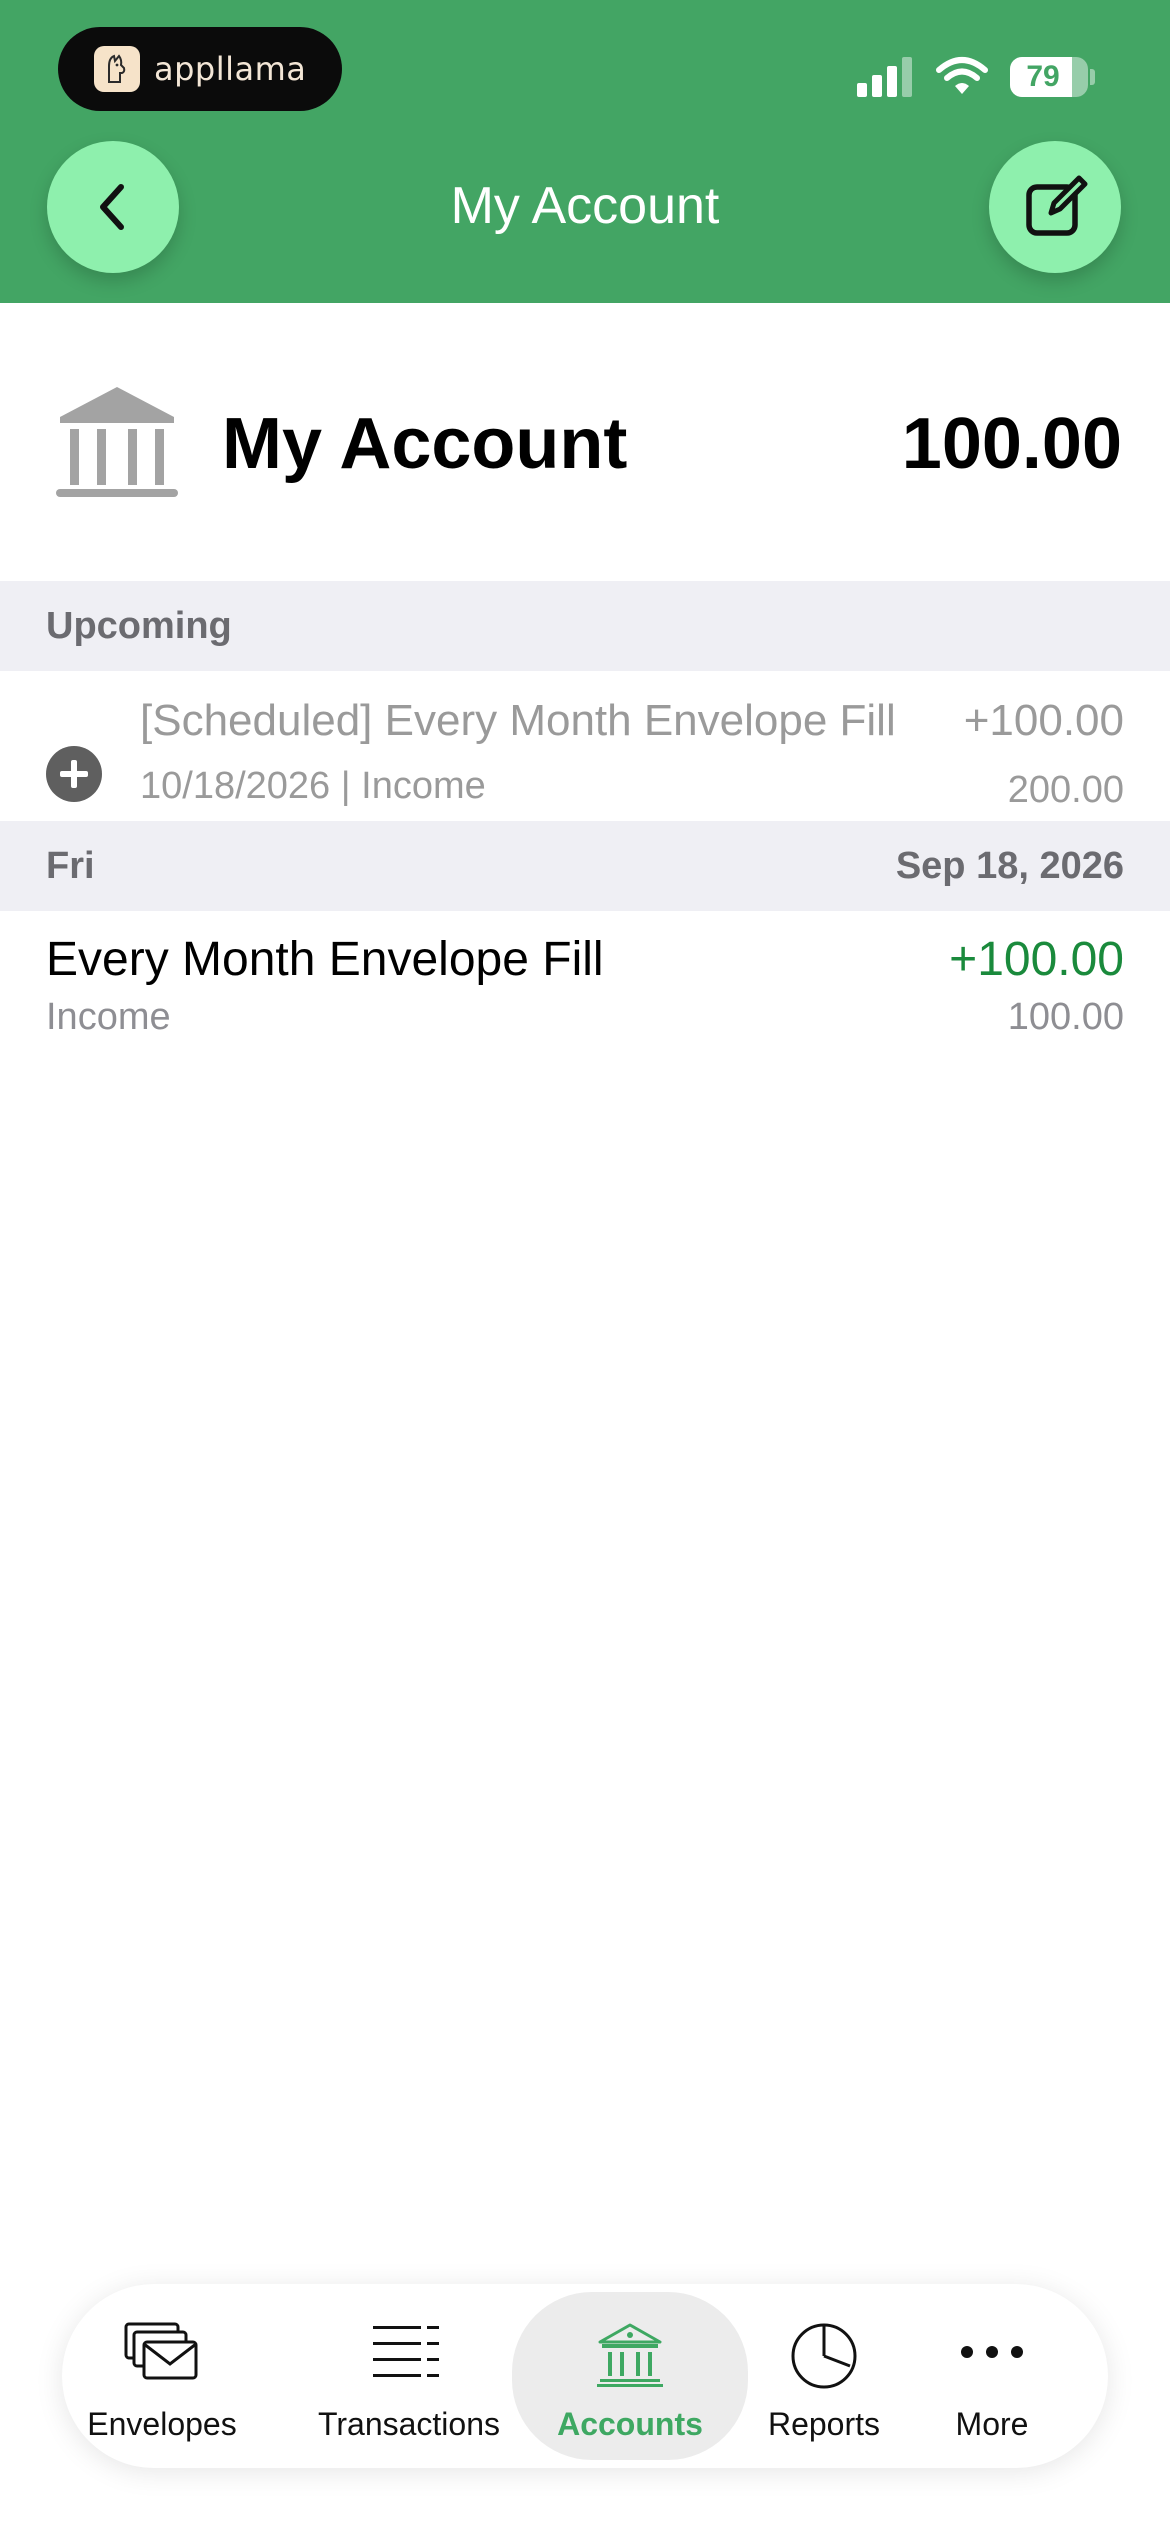 This screenshot has width=1170, height=2532. Describe the element at coordinates (108, 1017) in the screenshot. I see `transaction-category: Income` at that location.